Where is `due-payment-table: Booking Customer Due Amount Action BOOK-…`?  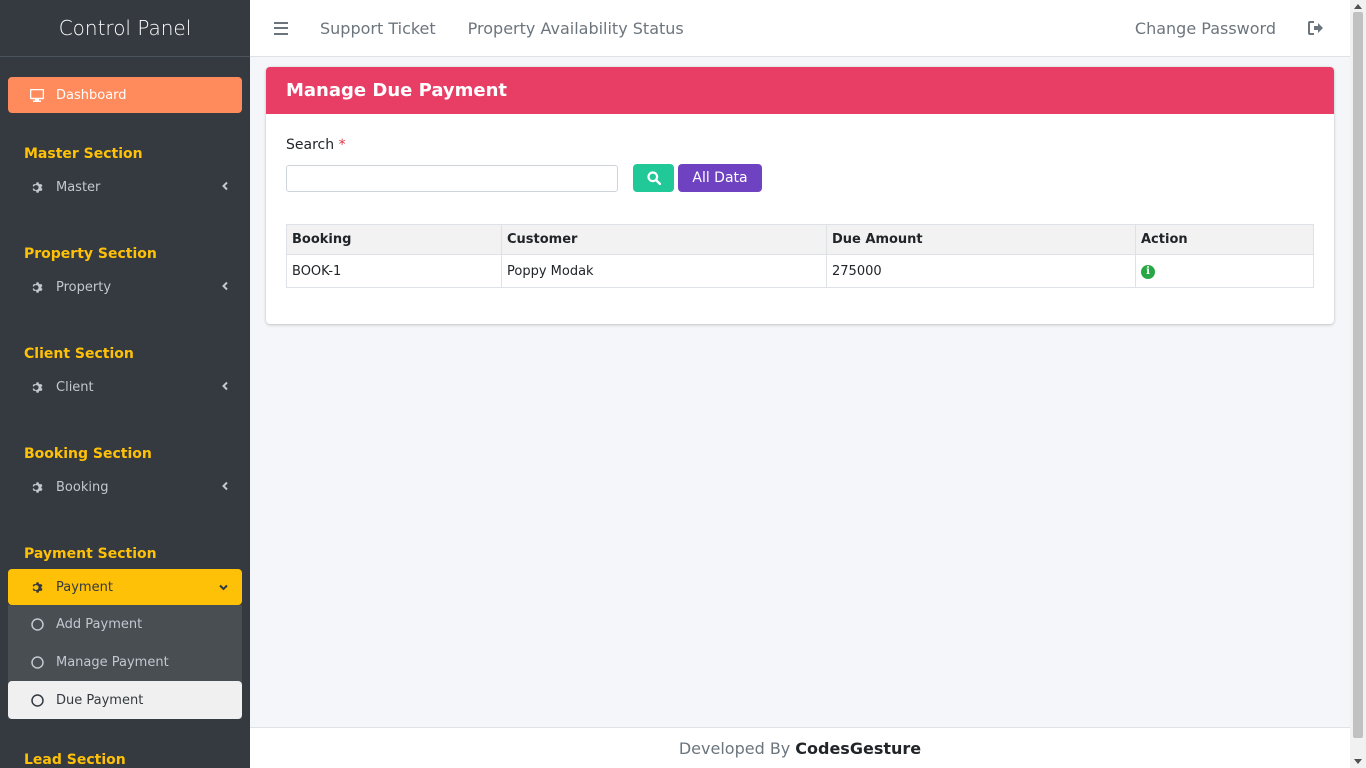
due-payment-table: Booking Customer Due Amount Action BOOK-… is located at coordinates (800, 256).